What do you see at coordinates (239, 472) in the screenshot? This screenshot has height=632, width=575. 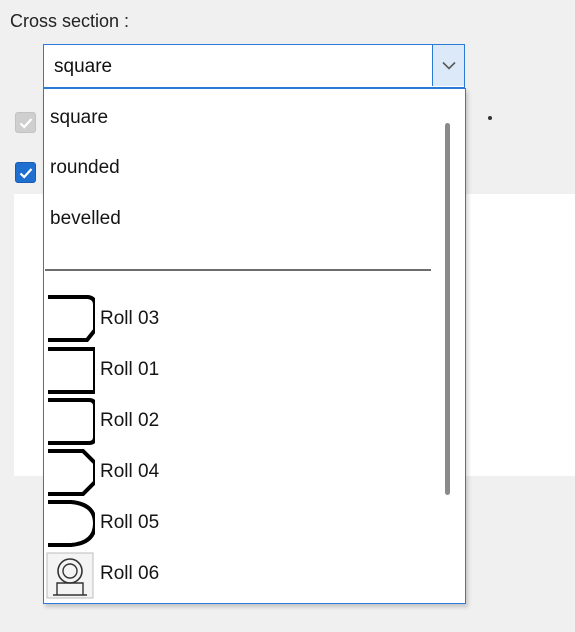 I see `list-item-roll-04: Roll 04` at bounding box center [239, 472].